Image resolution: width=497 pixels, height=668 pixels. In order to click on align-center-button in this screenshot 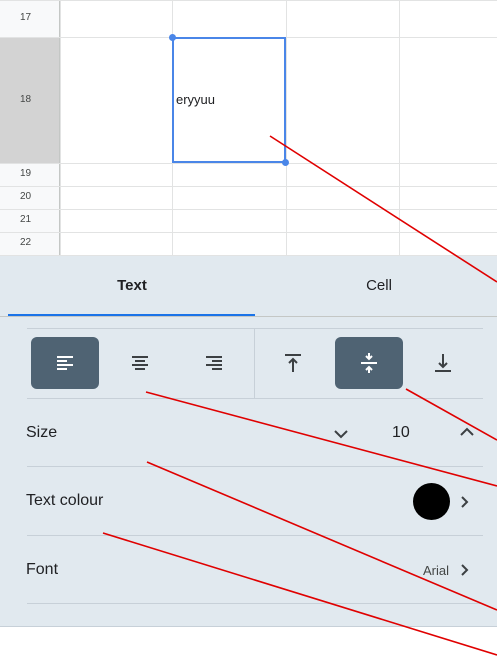, I will do `click(140, 363)`.